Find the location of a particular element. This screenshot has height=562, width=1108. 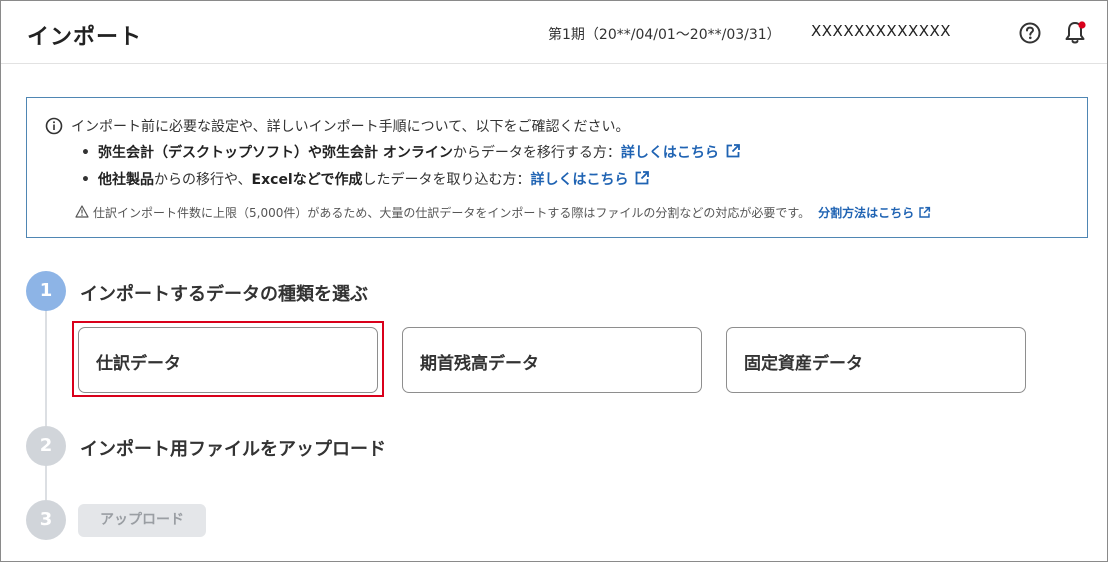

step-3-indicator: 3 is located at coordinates (46, 520).